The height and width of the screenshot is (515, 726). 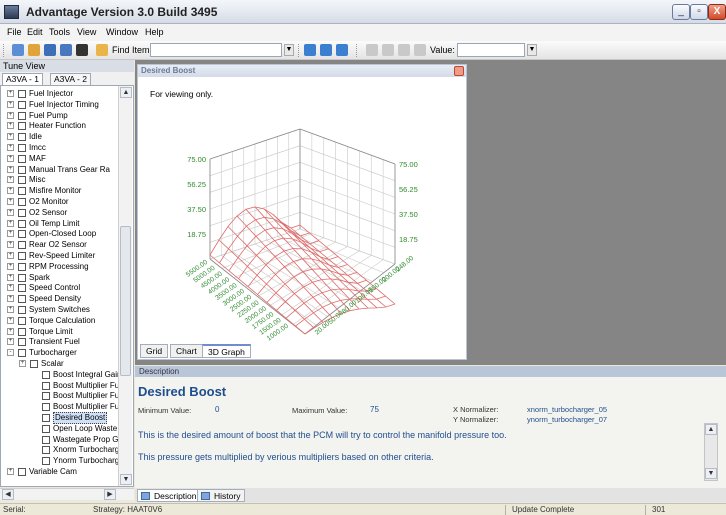 What do you see at coordinates (10, 353) in the screenshot?
I see `collapse-icon: -` at bounding box center [10, 353].